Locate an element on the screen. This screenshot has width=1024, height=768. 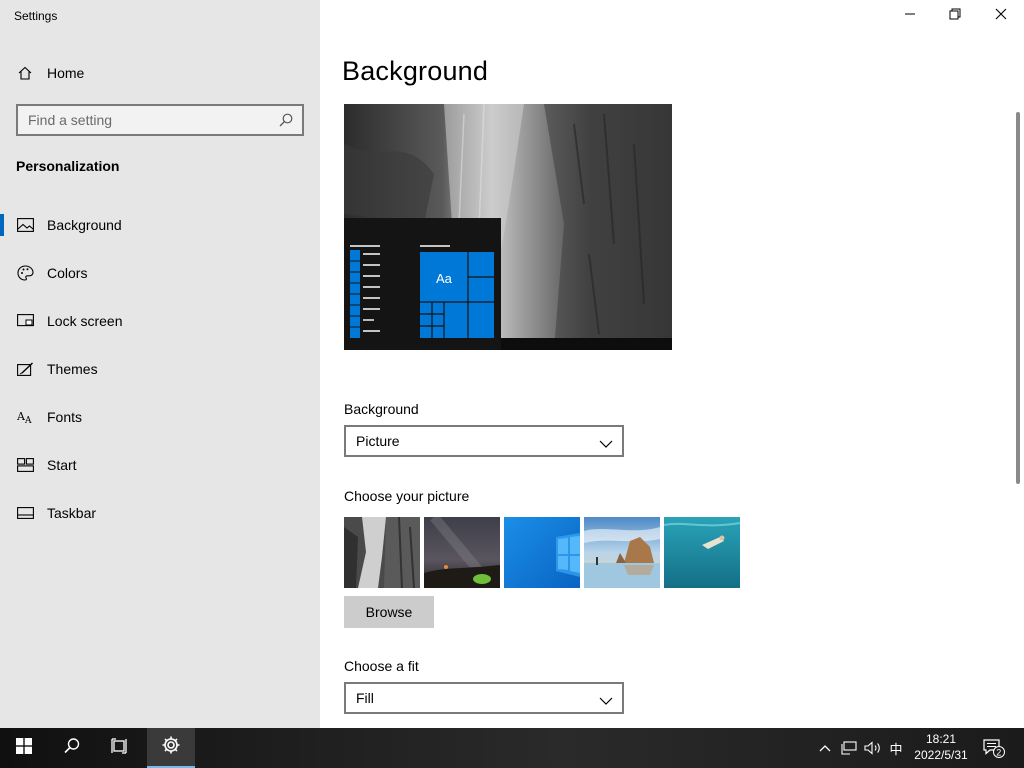
background-dropdown: Picture is located at coordinates (484, 441).